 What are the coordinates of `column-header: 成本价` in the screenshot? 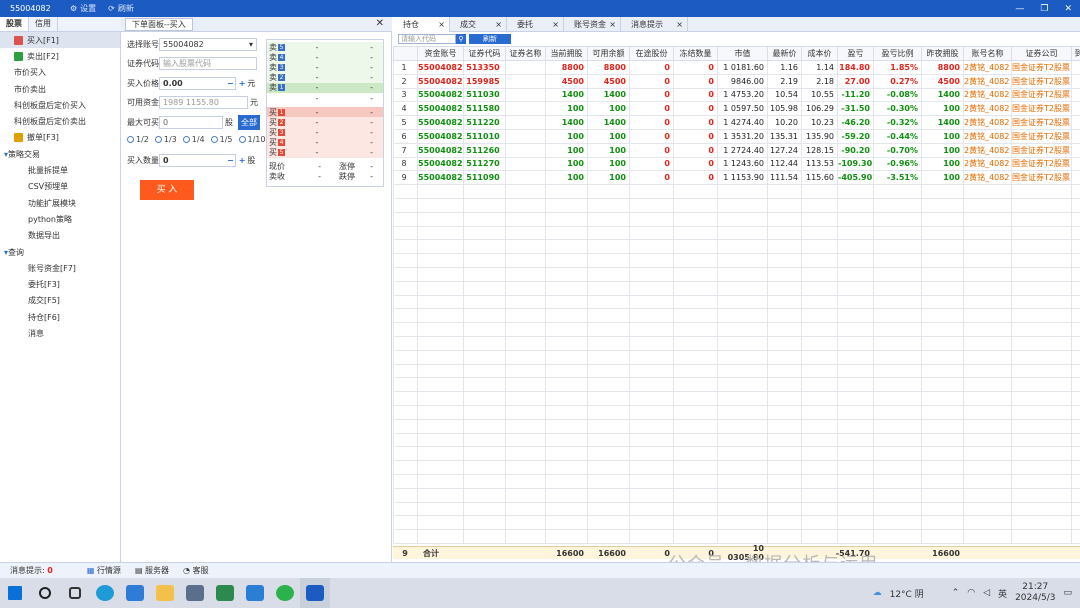 It's located at (819, 53).